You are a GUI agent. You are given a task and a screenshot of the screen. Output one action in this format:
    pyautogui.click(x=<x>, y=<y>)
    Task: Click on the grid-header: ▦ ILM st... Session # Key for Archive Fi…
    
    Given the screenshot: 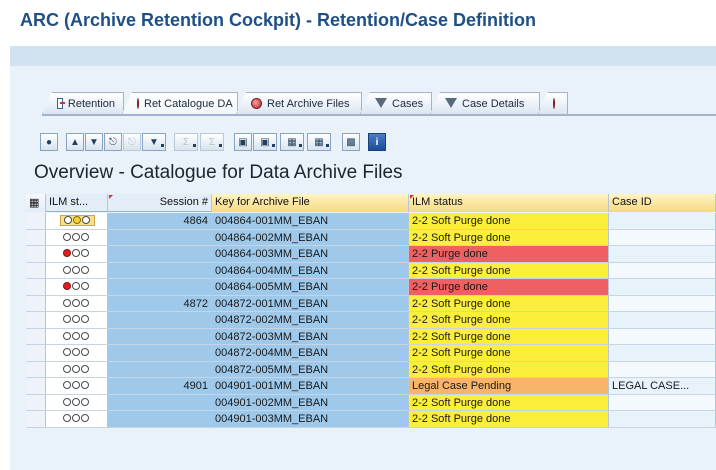 What is the action you would take?
    pyautogui.click(x=371, y=203)
    